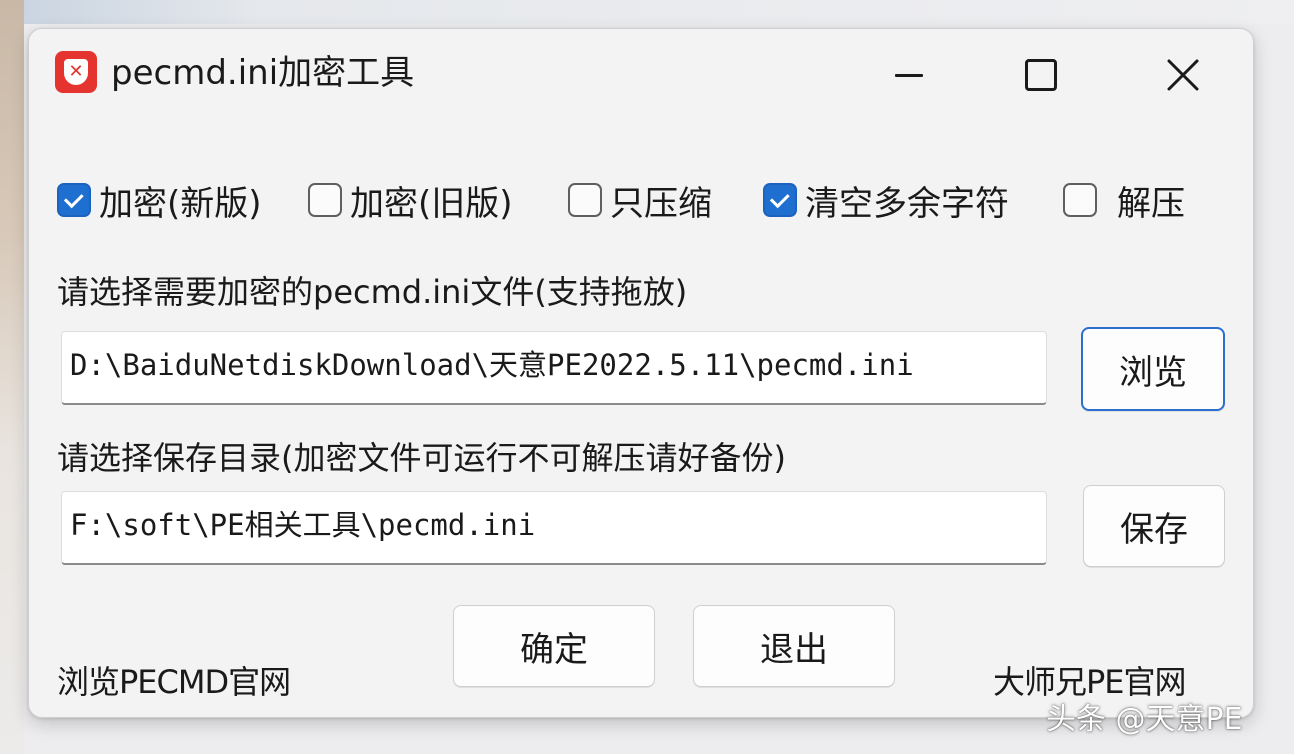 The height and width of the screenshot is (754, 1294). Describe the element at coordinates (174, 680) in the screenshot. I see `pecmd-website-link: 浏览PECMD官网` at that location.